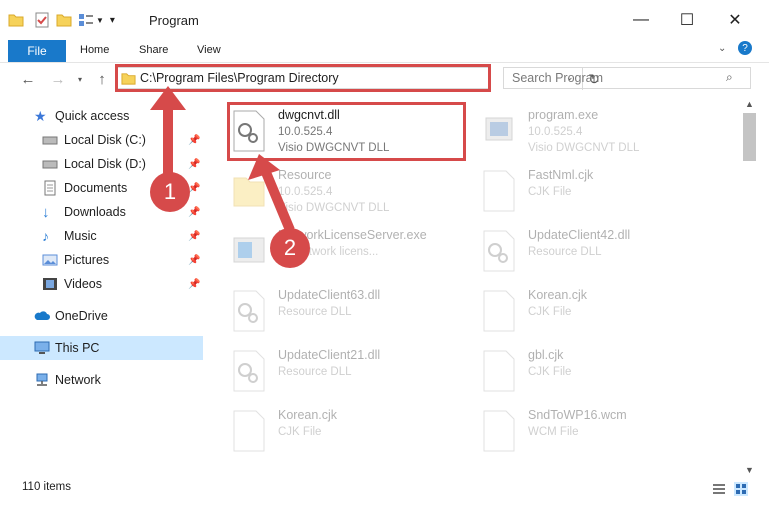 This screenshot has width=769, height=516. Describe the element at coordinates (100, 20) in the screenshot. I see `chevron-down-icon: ▼` at that location.